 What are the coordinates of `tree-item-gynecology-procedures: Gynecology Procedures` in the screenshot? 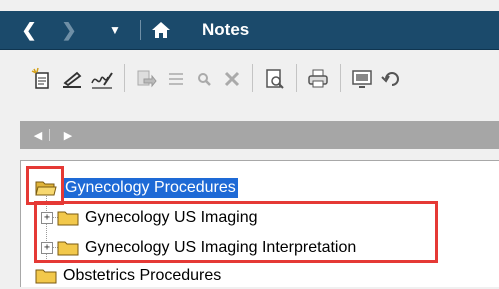 It's located at (136, 188).